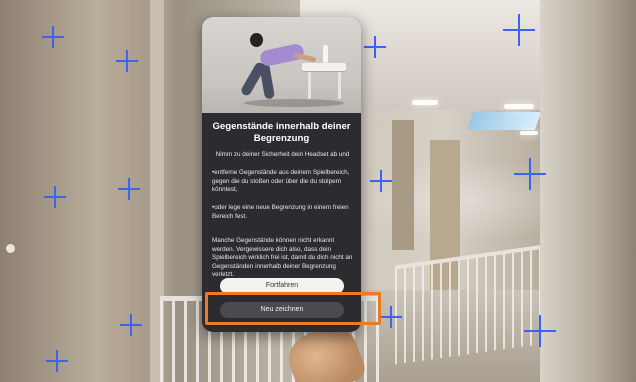 The width and height of the screenshot is (636, 382). What do you see at coordinates (281, 132) in the screenshot?
I see `dialog-title: Gegenstände innerhalb deiner Begrenzung` at bounding box center [281, 132].